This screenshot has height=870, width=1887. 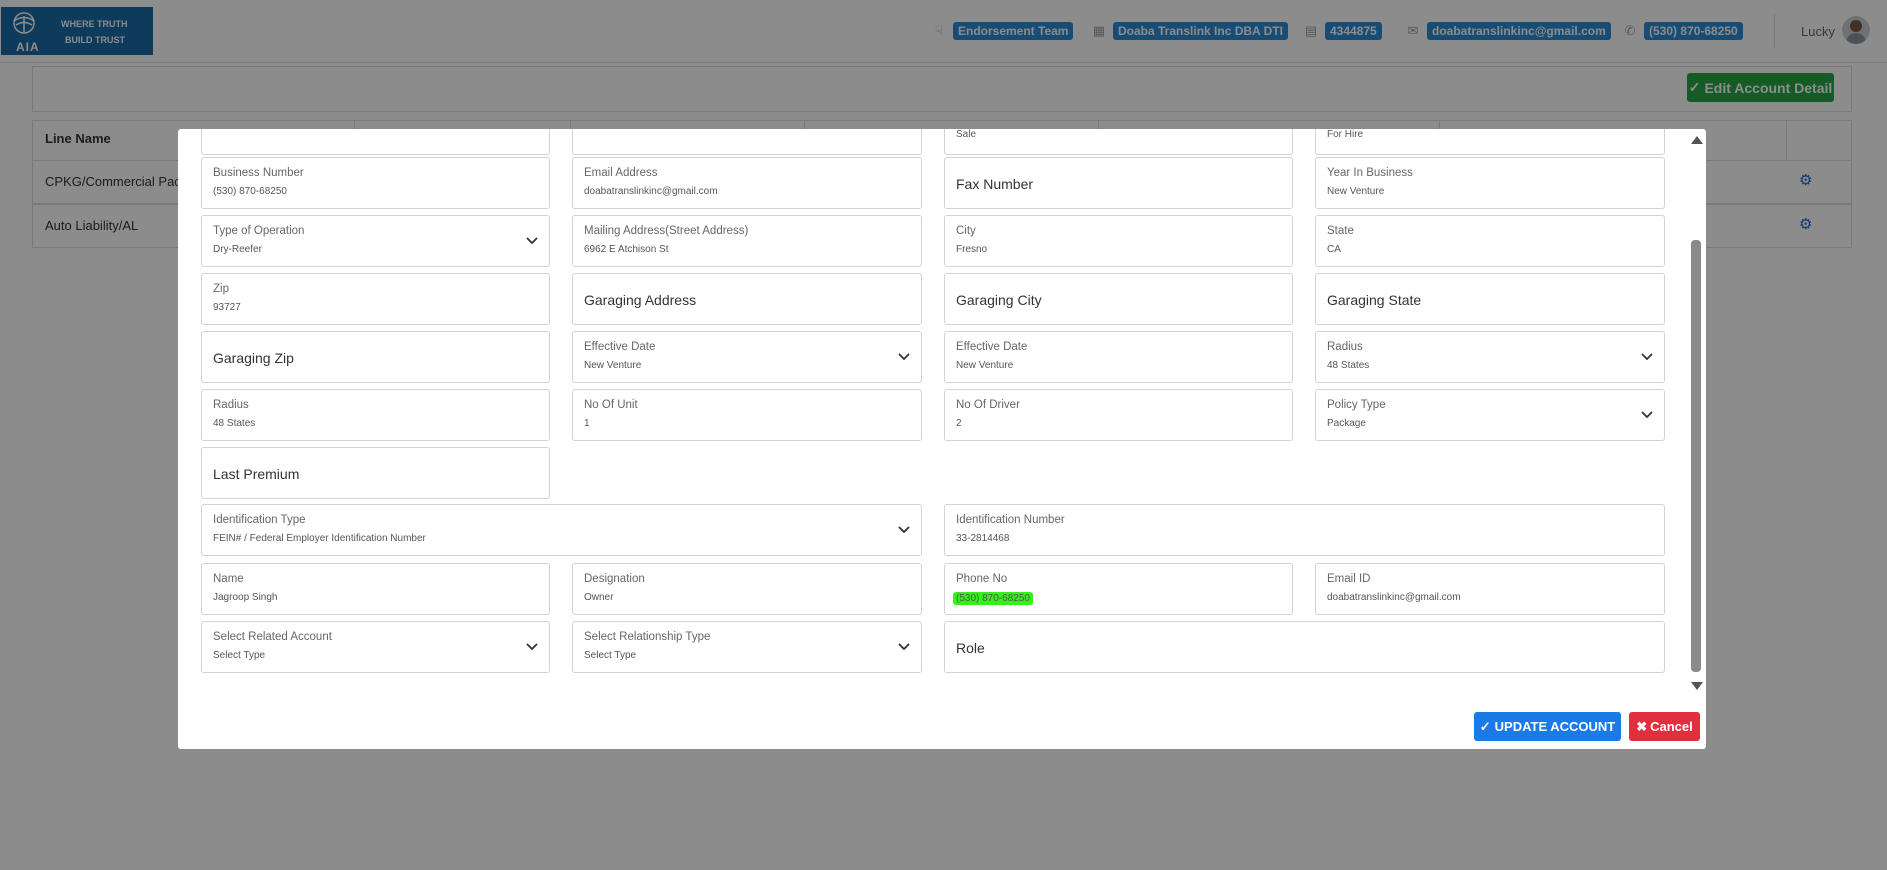 What do you see at coordinates (258, 173) in the screenshot?
I see `field-label: Business Number` at bounding box center [258, 173].